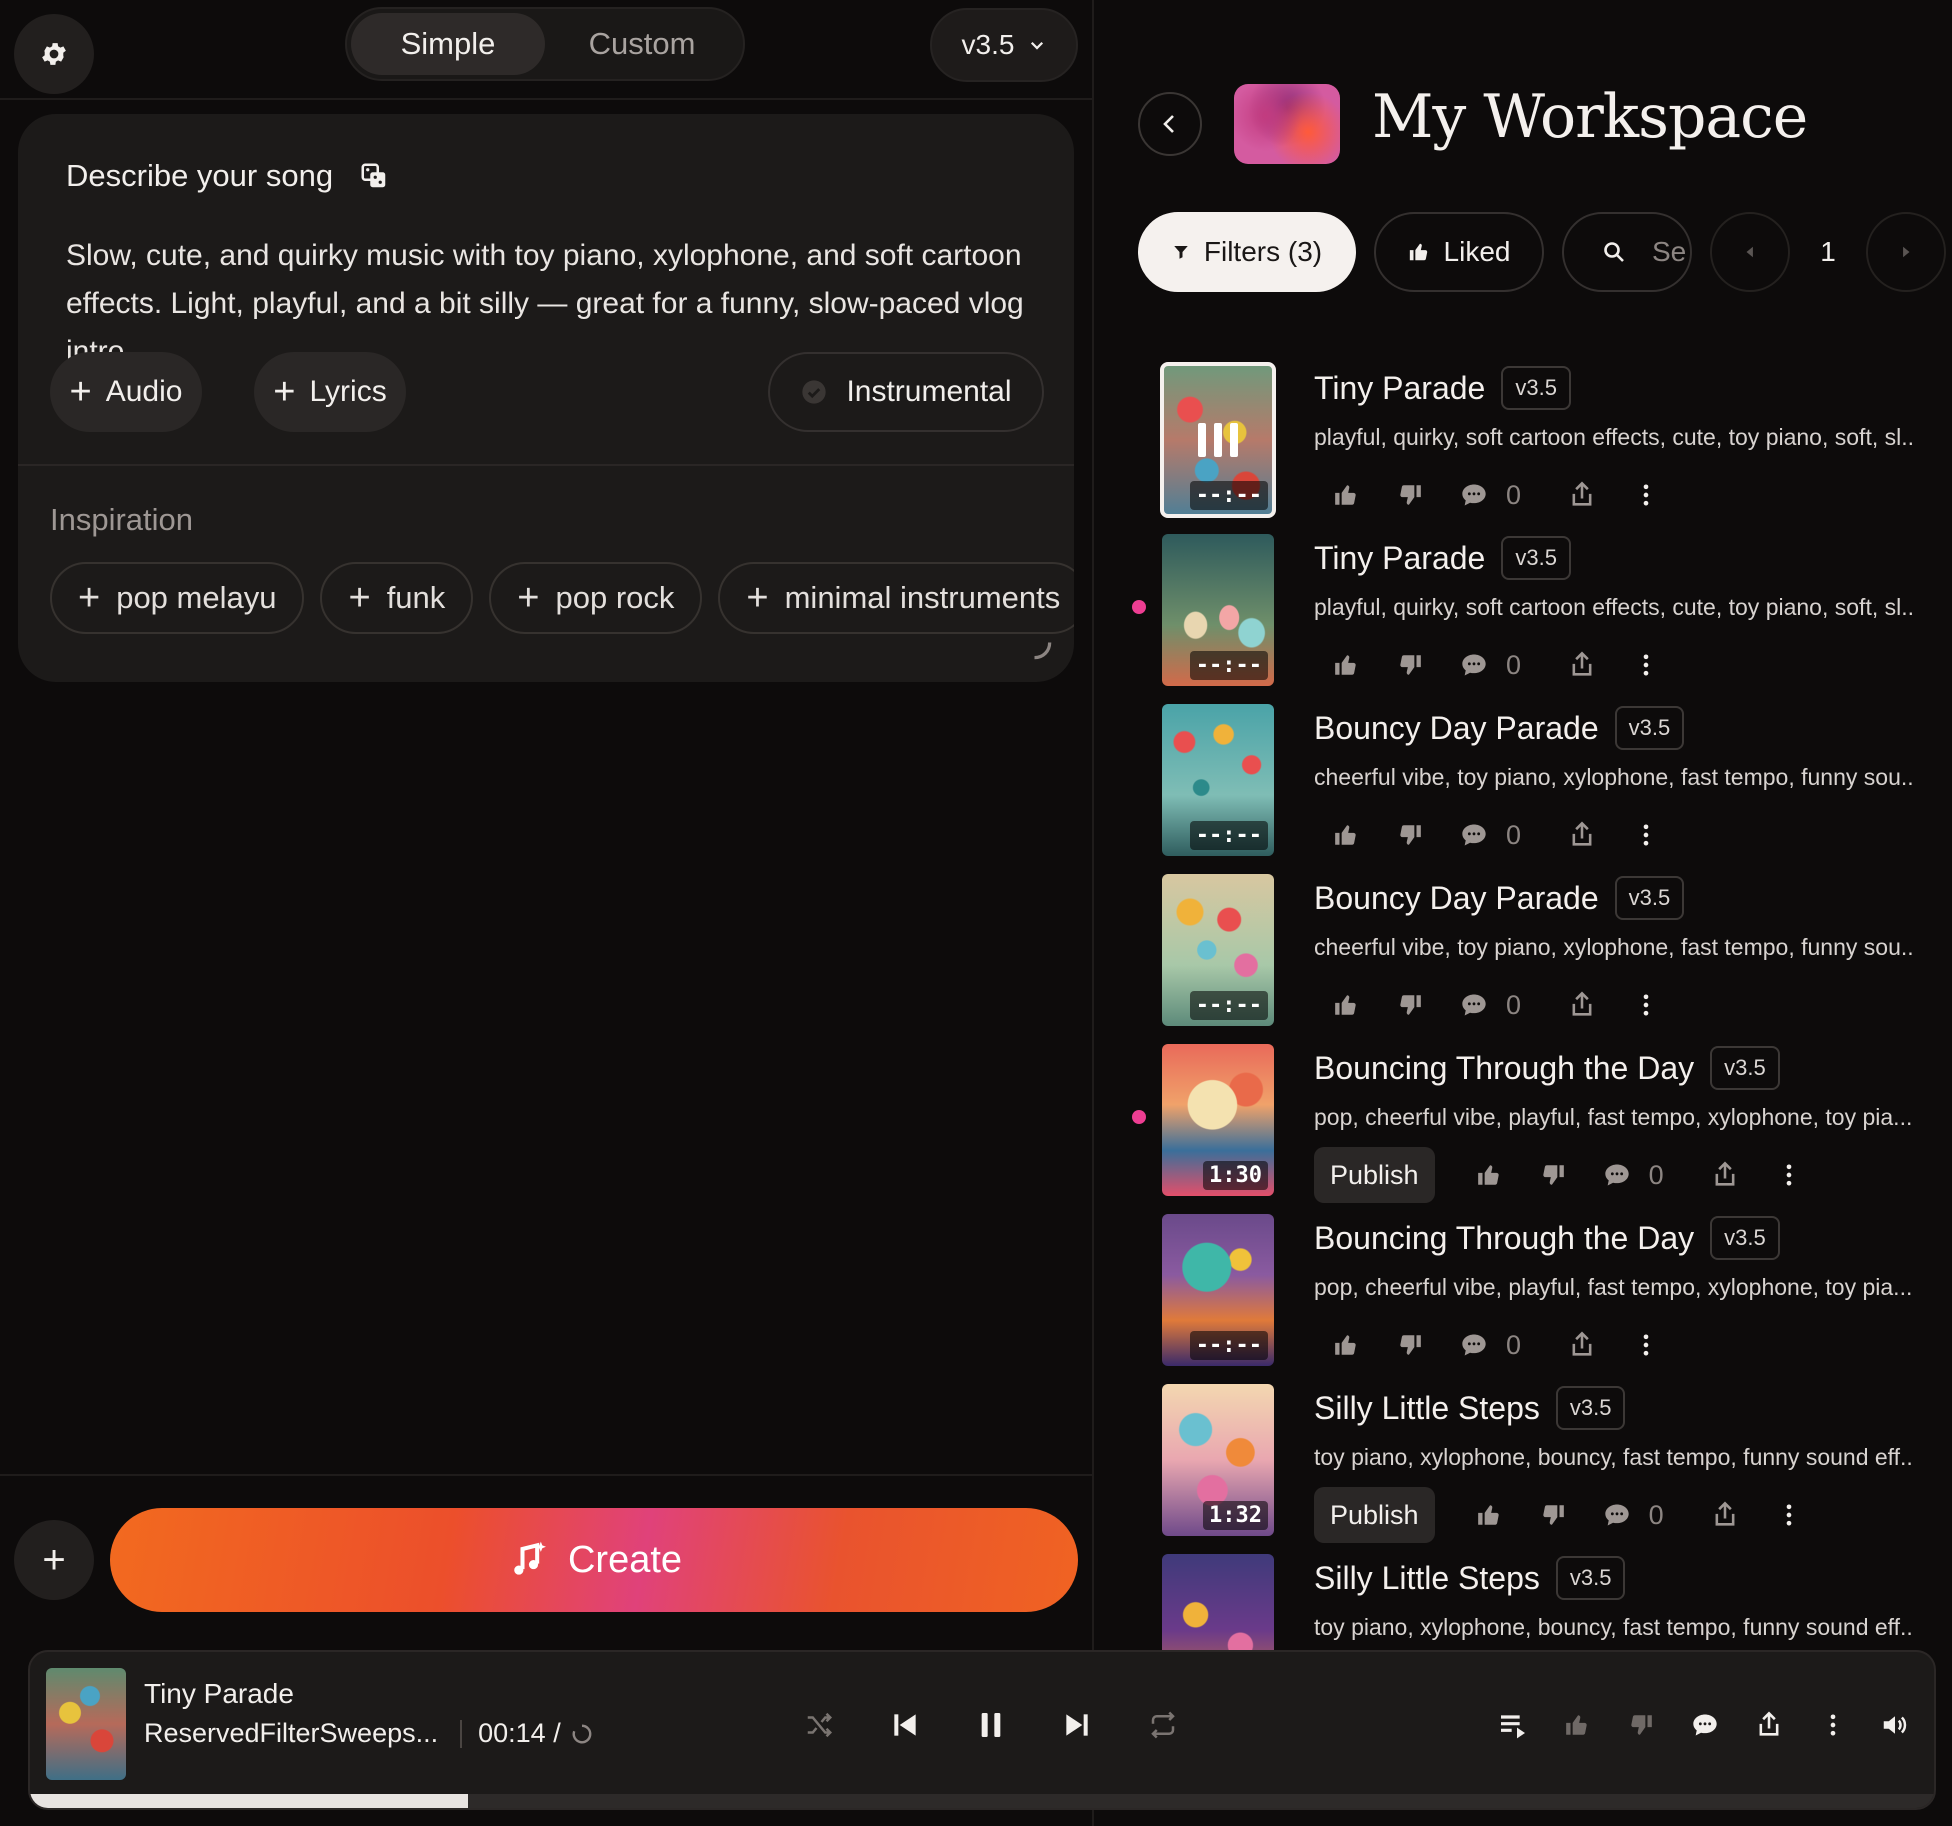  I want to click on player-more-button, so click(1833, 1725).